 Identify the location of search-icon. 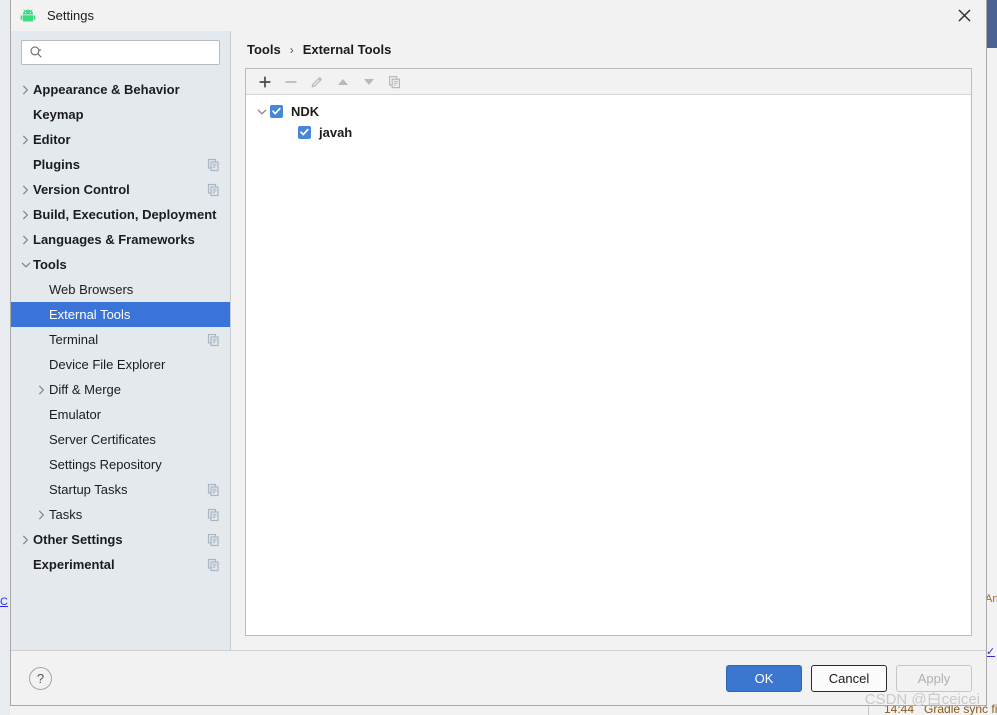
(36, 52).